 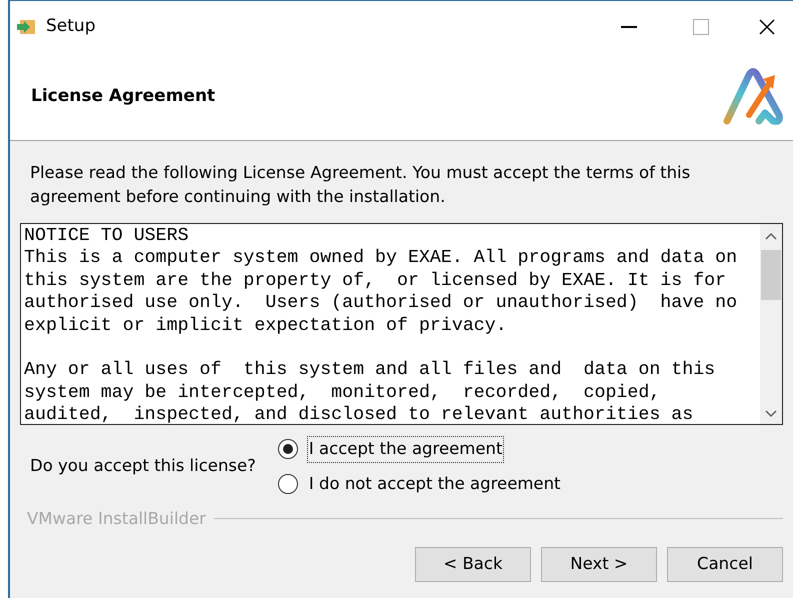 What do you see at coordinates (381, 258) in the screenshot?
I see `license-line: This is a computer system owned by EXAE. All programs and data on` at bounding box center [381, 258].